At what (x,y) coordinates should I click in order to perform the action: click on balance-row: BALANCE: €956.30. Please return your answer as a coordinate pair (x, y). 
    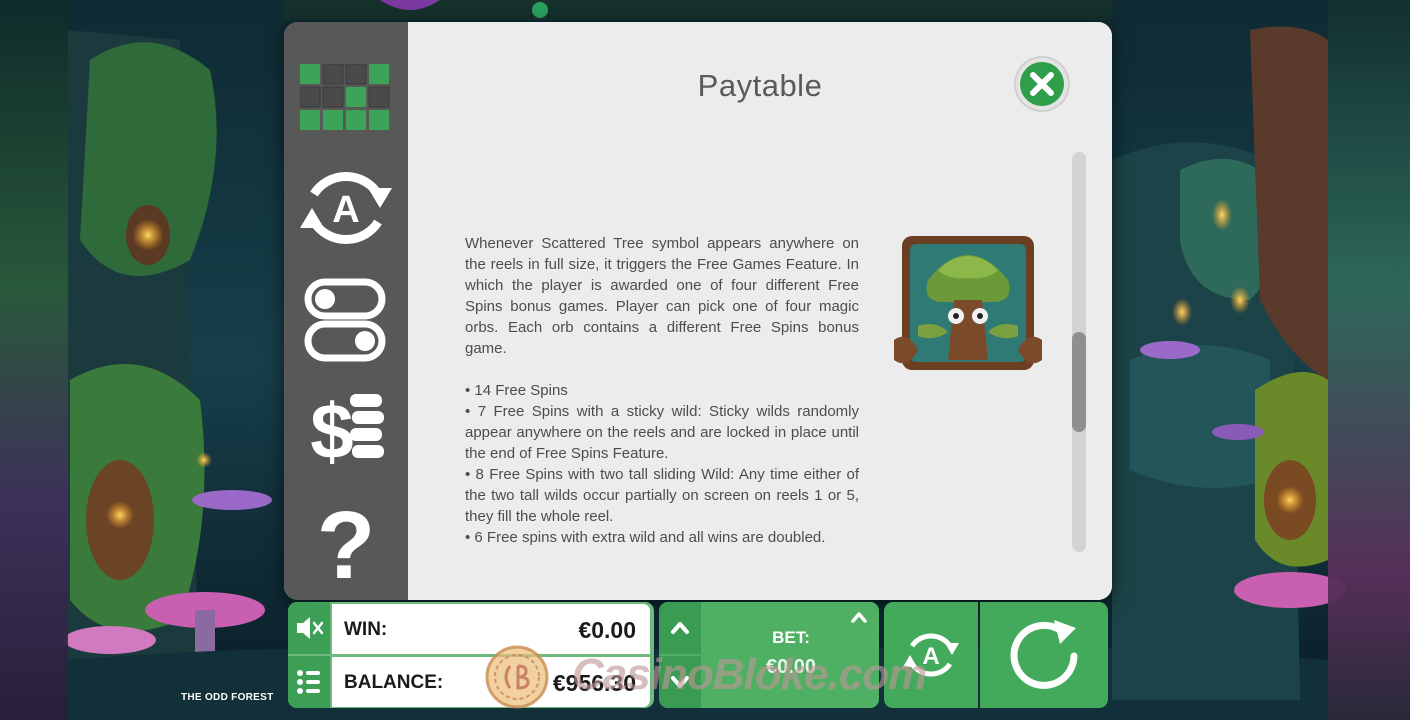
    Looking at the image, I should click on (491, 682).